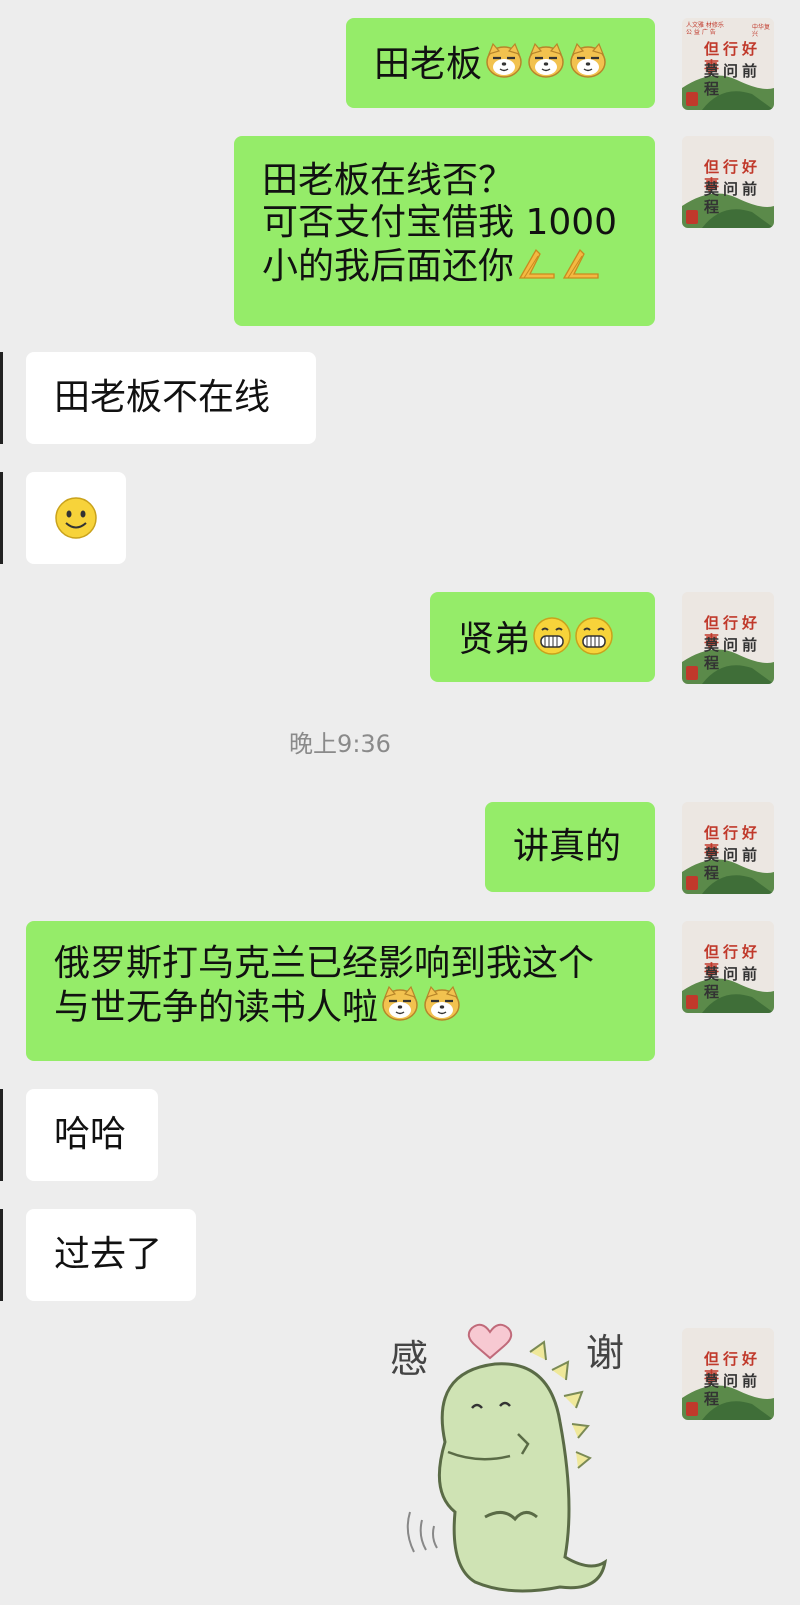 This screenshot has width=800, height=1605. Describe the element at coordinates (705, 25) in the screenshot. I see `avatar-tiny-text: 人文雅 材修乐` at that location.